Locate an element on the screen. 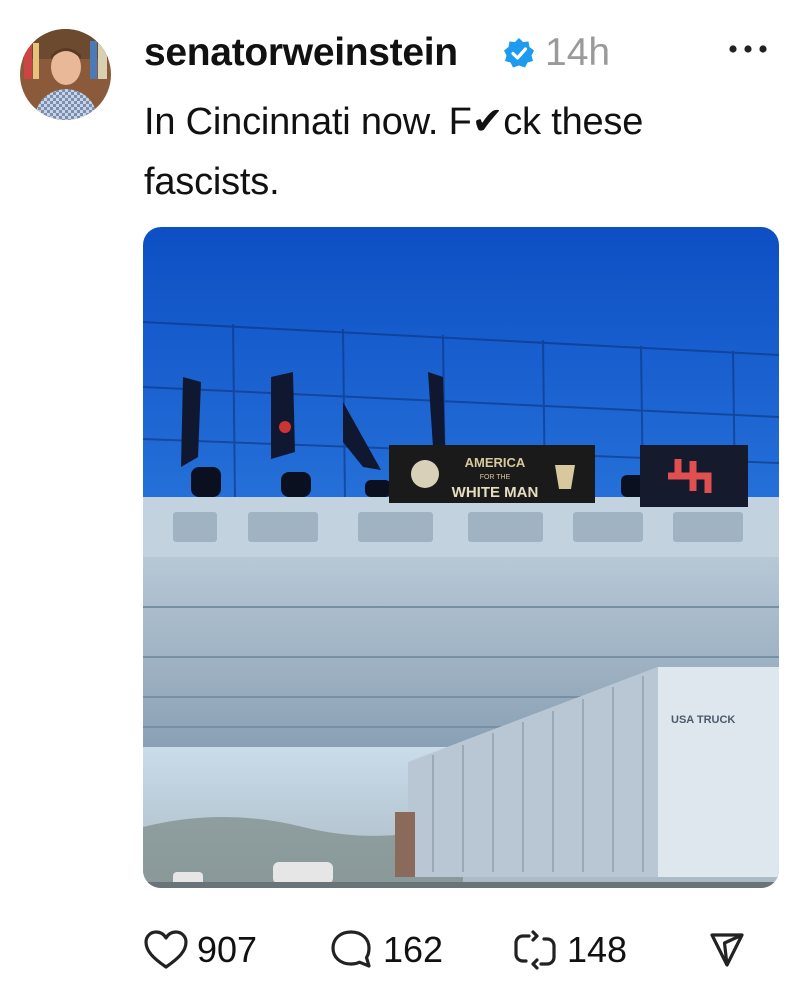 This screenshot has height=1000, width=810. username: senatorweinstein is located at coordinates (301, 53).